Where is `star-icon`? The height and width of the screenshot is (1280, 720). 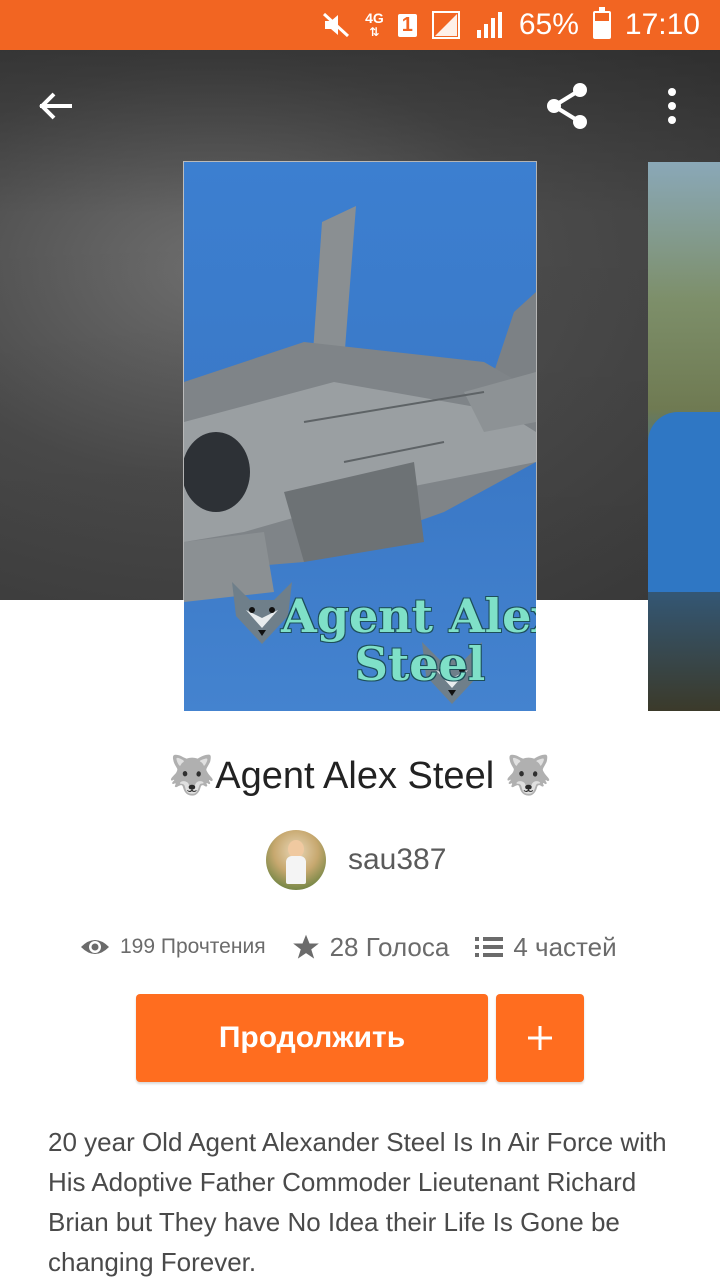 star-icon is located at coordinates (305, 946).